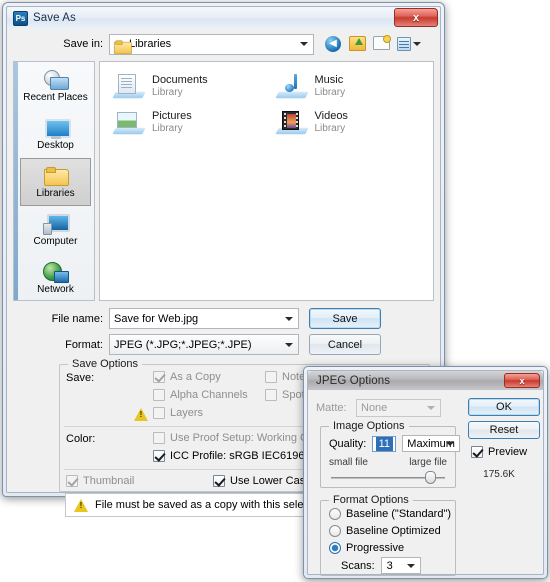 The image size is (550, 582). I want to click on radio-baseline-standard: Baseline ("Standard"), so click(390, 514).